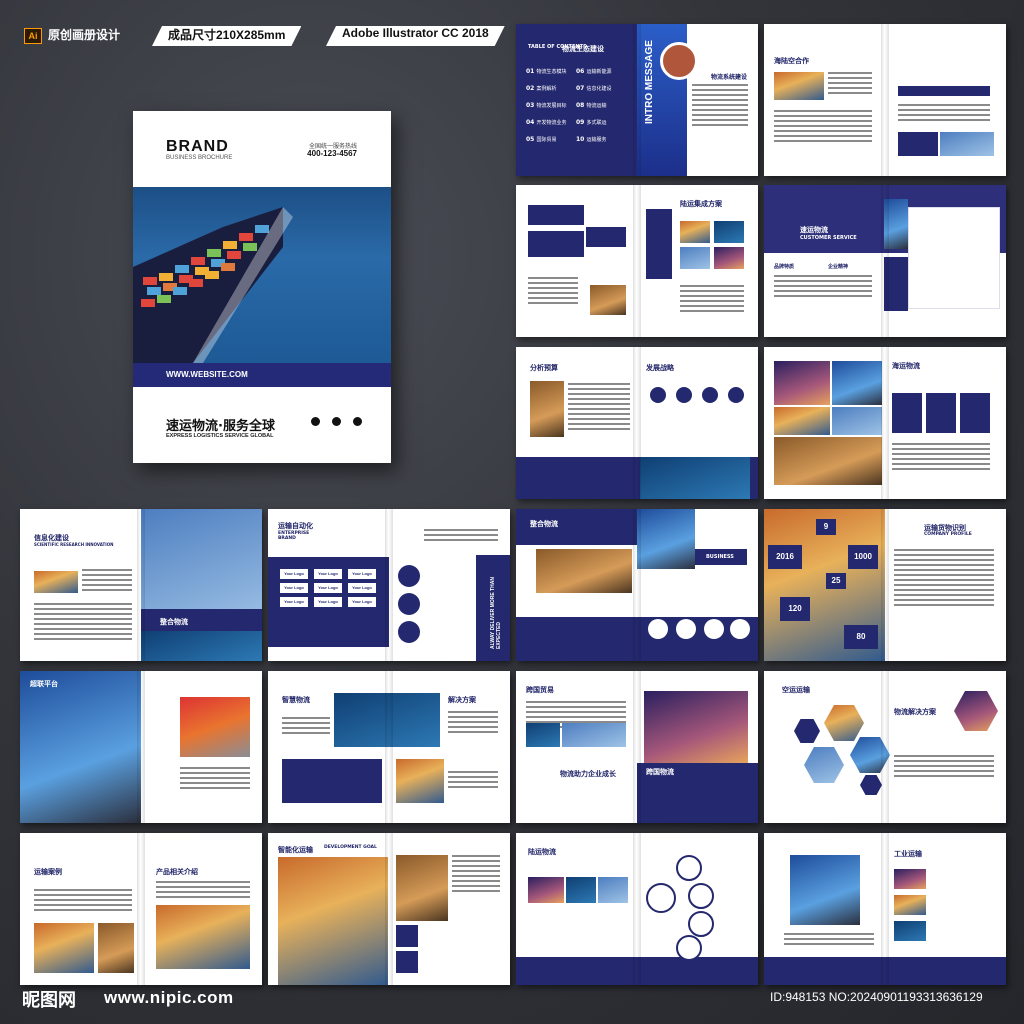  Describe the element at coordinates (540, 690) in the screenshot. I see `cross-border-title: 跨国贸易` at that location.